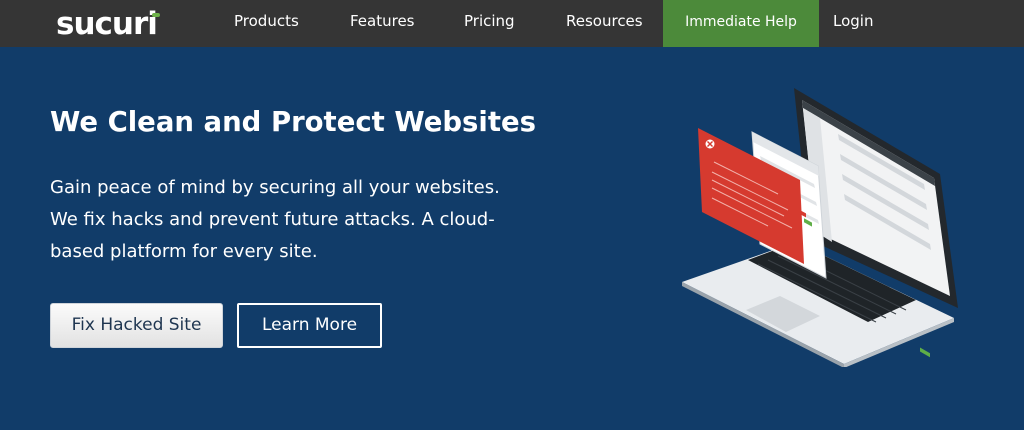  What do you see at coordinates (604, 23) in the screenshot?
I see `nav-item-resources: Resources` at bounding box center [604, 23].